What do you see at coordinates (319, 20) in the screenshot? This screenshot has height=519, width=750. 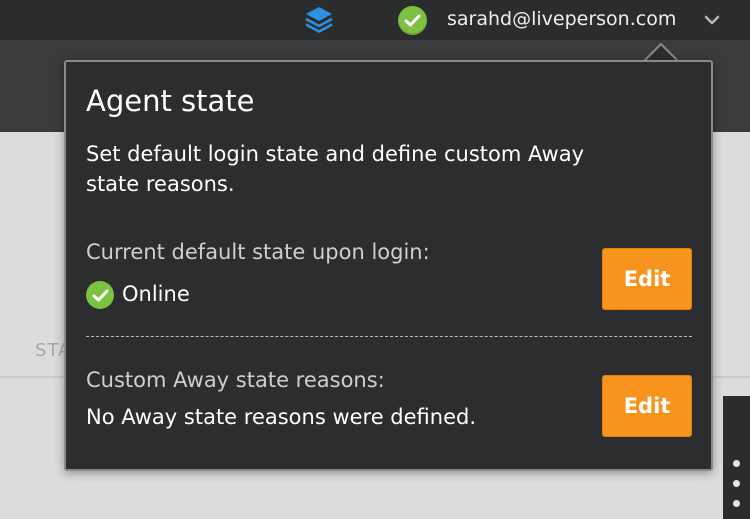 I see `layers-icon` at bounding box center [319, 20].